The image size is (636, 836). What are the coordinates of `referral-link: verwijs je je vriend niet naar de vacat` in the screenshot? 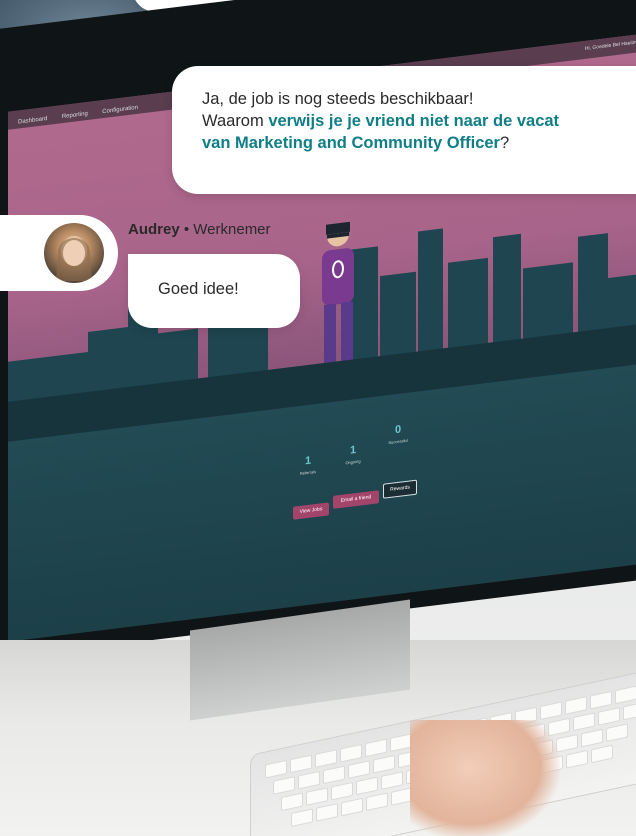 It's located at (413, 121).